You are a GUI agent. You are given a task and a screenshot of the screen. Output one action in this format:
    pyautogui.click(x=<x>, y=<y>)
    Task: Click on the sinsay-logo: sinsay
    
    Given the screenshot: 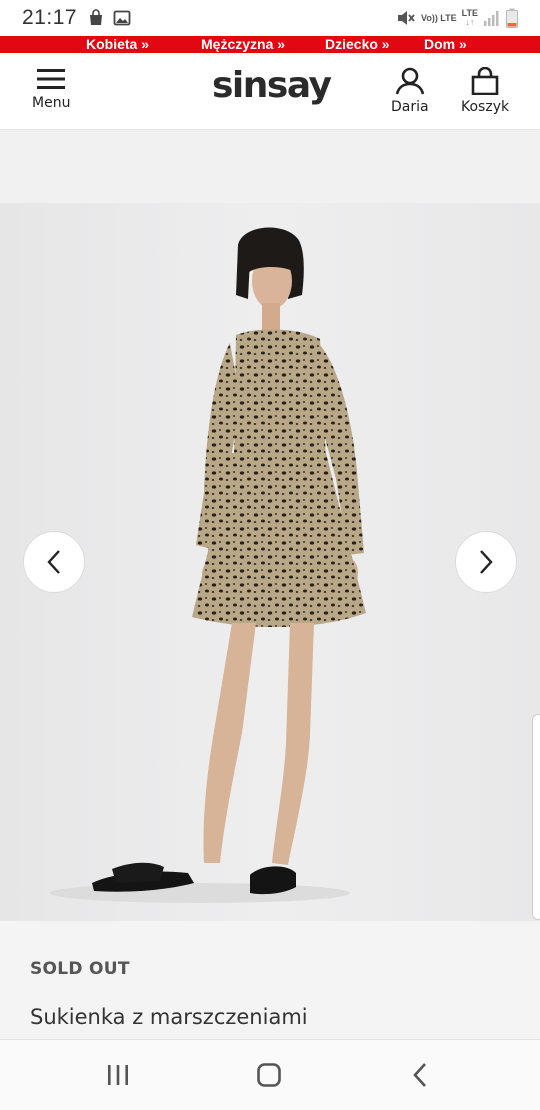 What is the action you would take?
    pyautogui.click(x=272, y=85)
    